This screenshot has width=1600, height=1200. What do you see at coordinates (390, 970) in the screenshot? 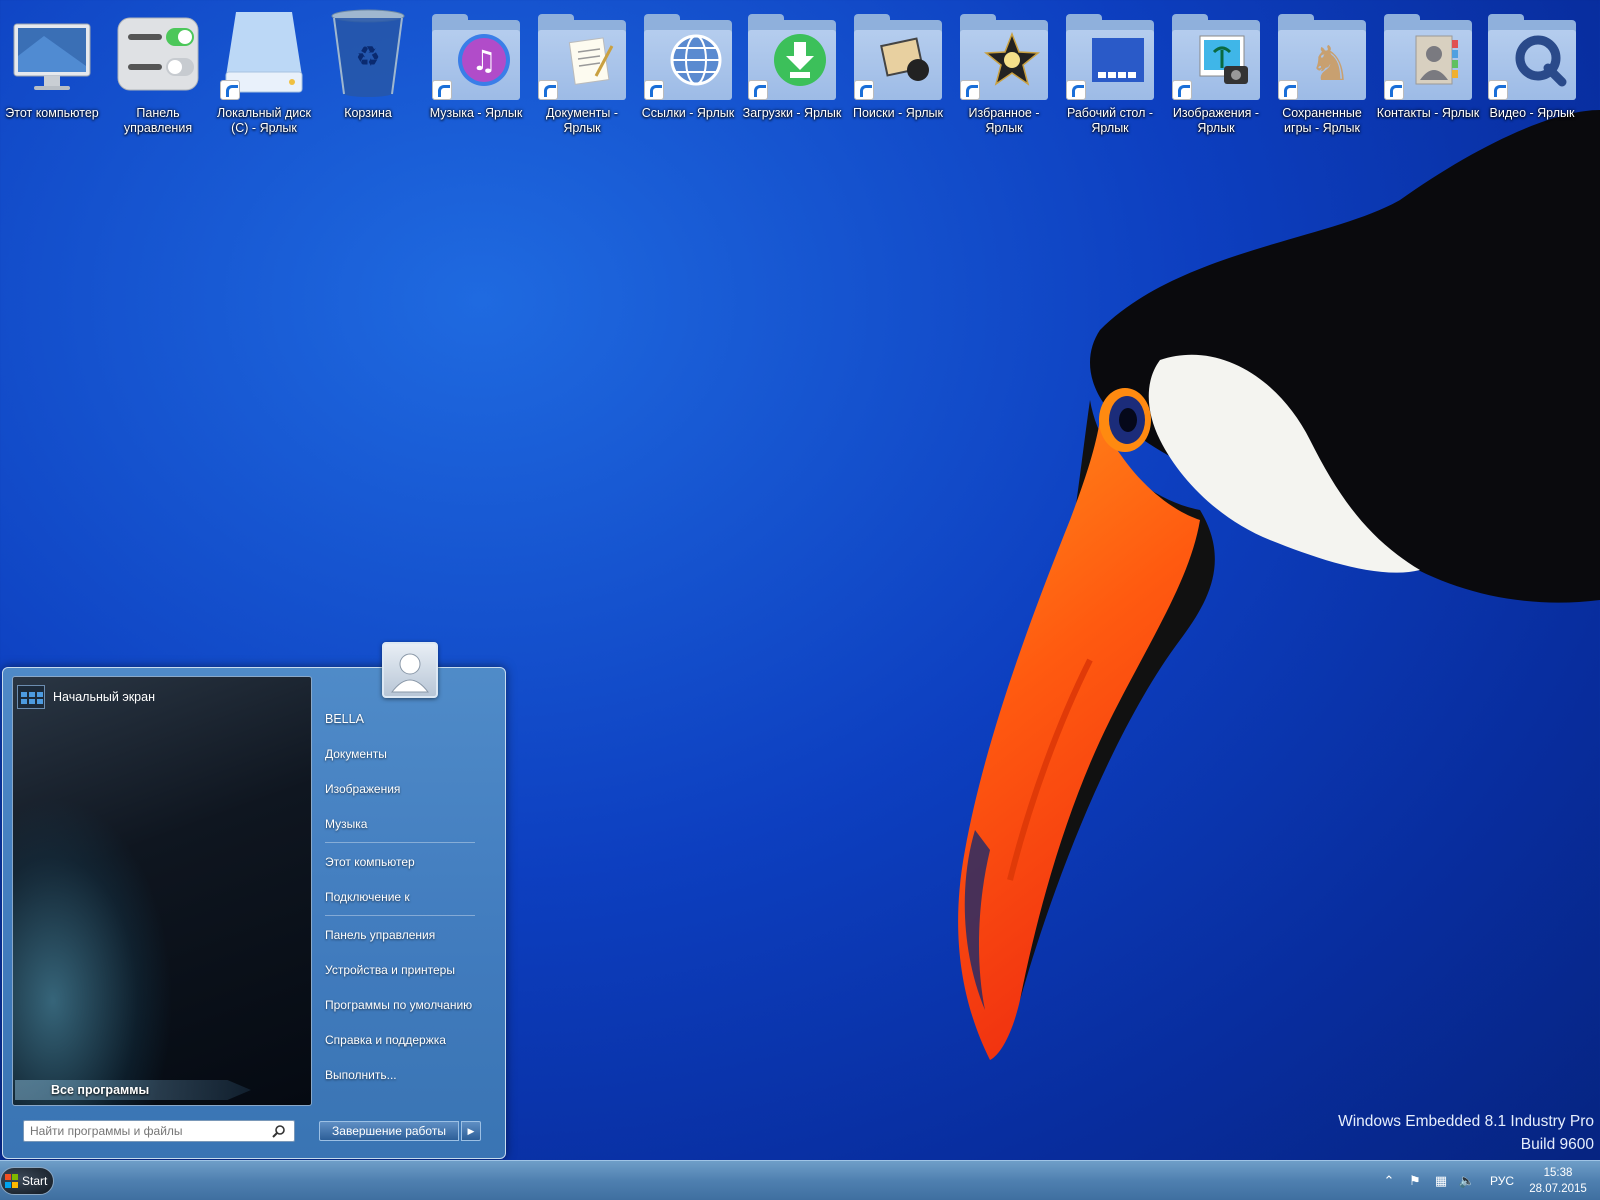
I see `places-item-devices-printers: Устройства и принтеры` at bounding box center [390, 970].